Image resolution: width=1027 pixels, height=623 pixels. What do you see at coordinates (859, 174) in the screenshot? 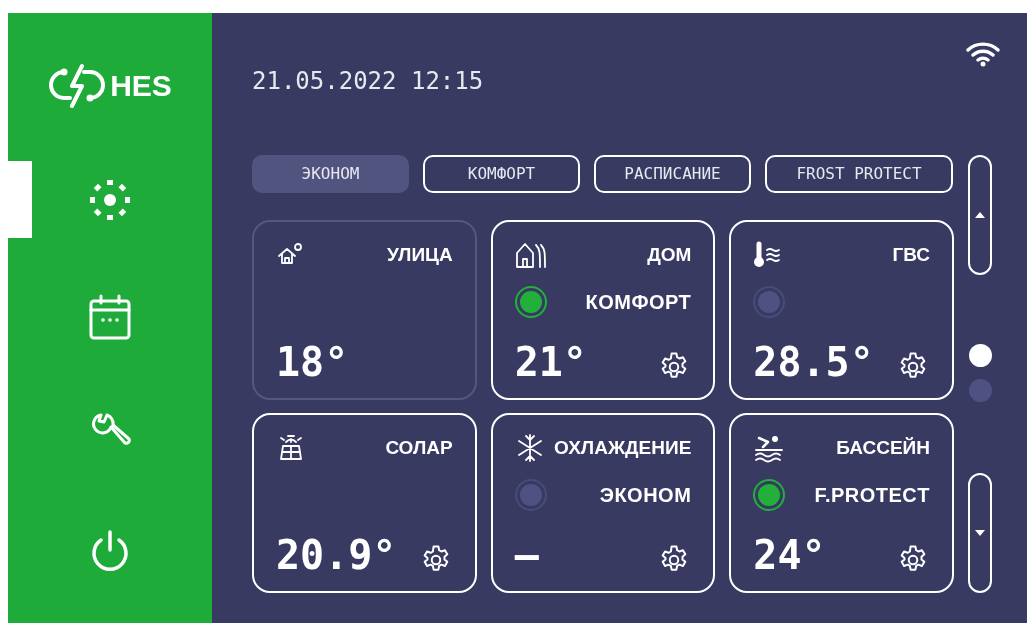
I see `mode-tab: FROST PROTECT` at bounding box center [859, 174].